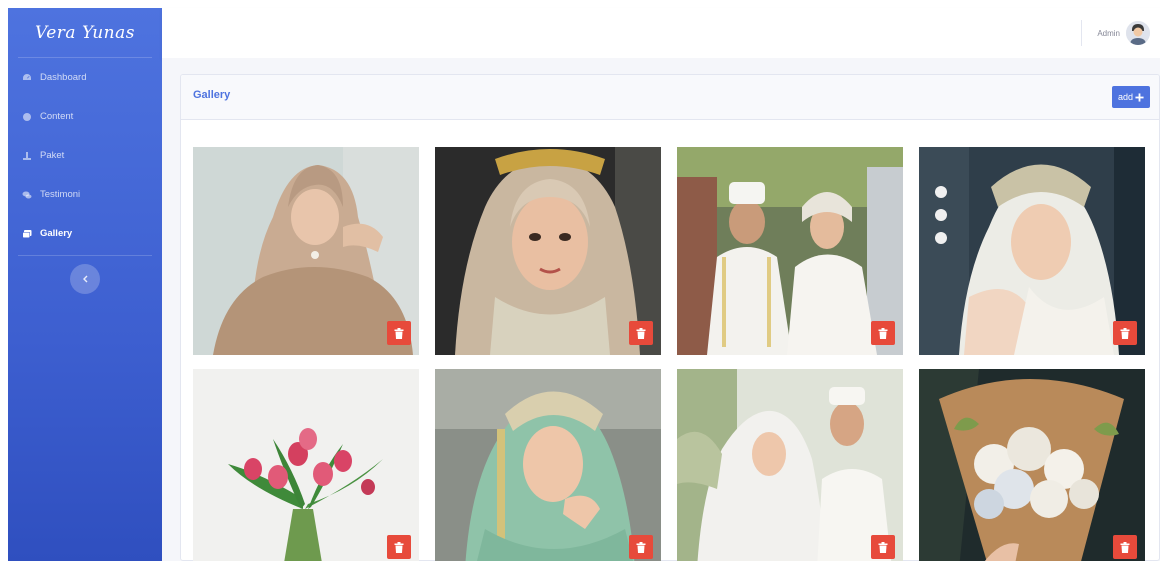 The height and width of the screenshot is (561, 1160). Describe the element at coordinates (85, 233) in the screenshot. I see `sidebar-item-gallery: Gallery` at that location.